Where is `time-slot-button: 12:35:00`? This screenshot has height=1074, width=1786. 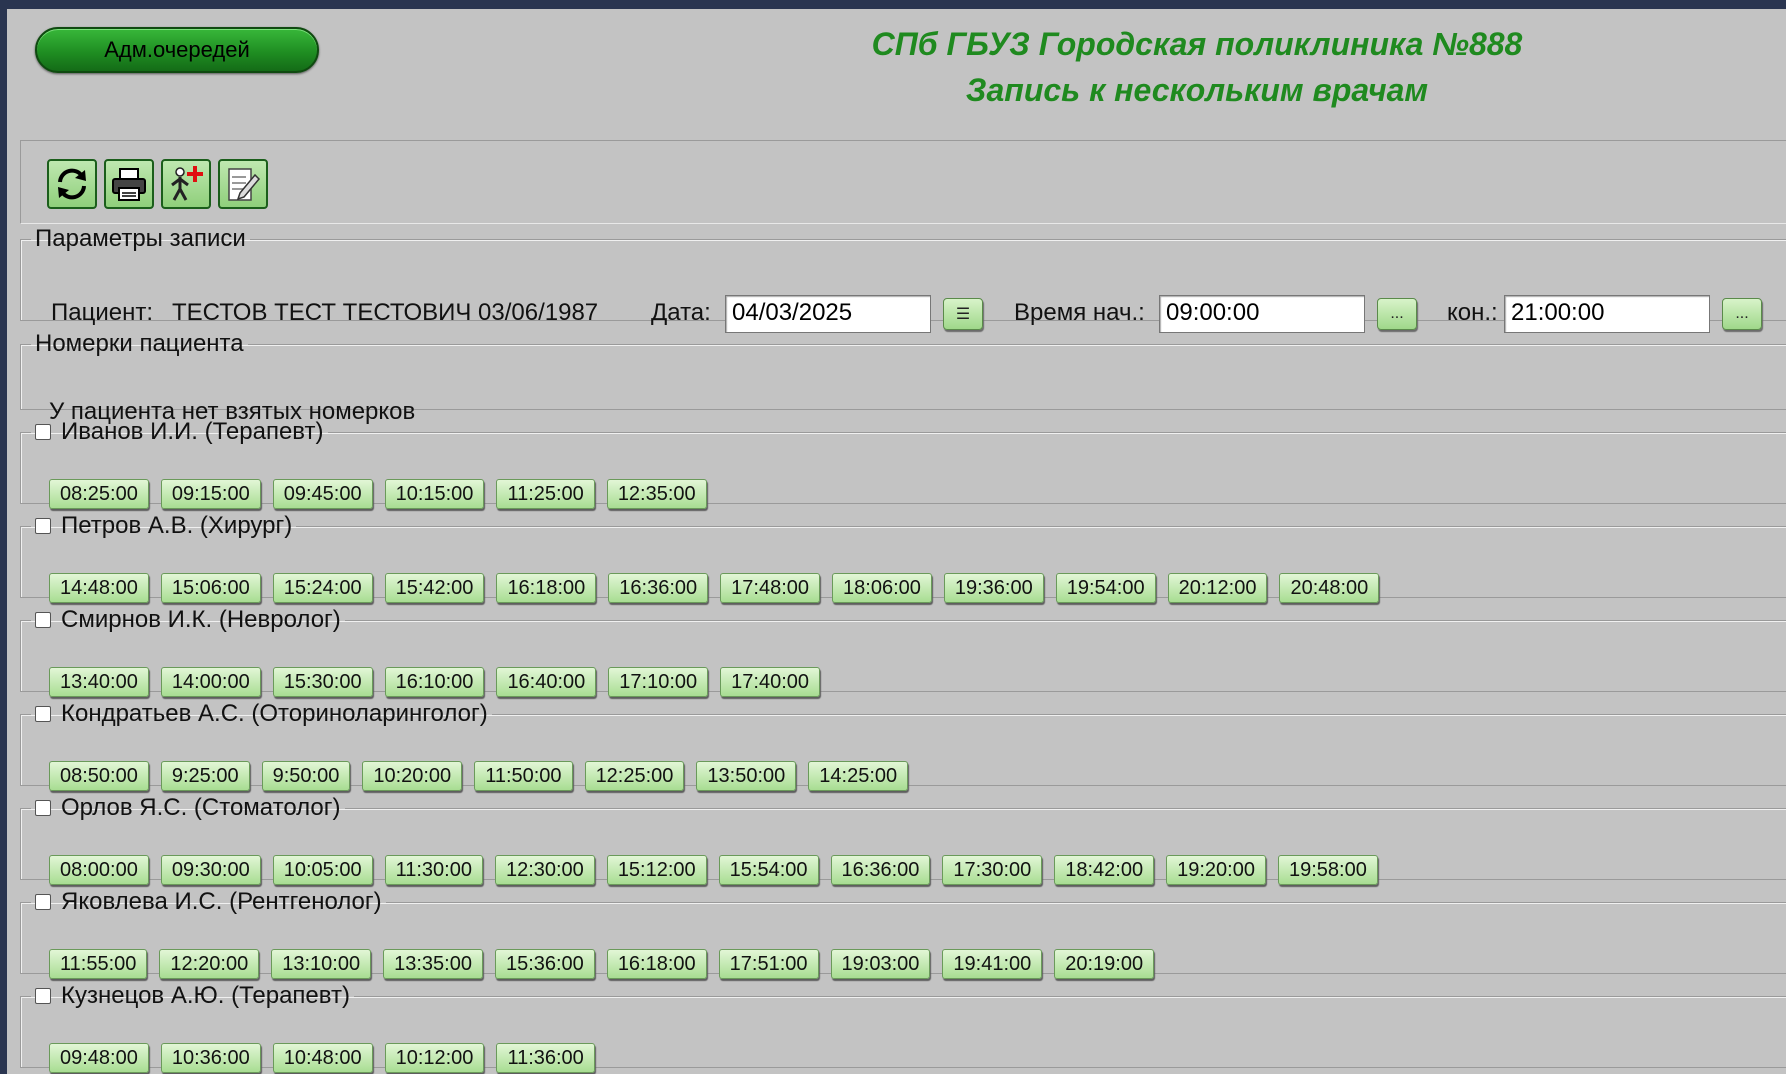
time-slot-button: 12:35:00 is located at coordinates (656, 494).